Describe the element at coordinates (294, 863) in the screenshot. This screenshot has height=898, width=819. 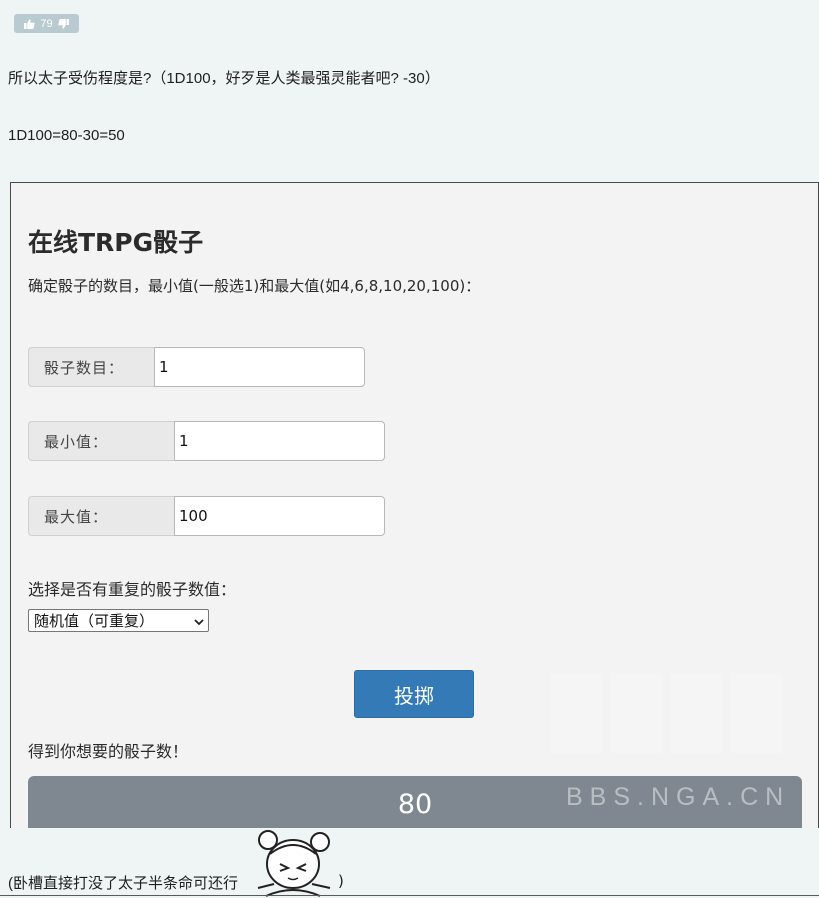
I see `anime-girl-sticker-icon` at that location.